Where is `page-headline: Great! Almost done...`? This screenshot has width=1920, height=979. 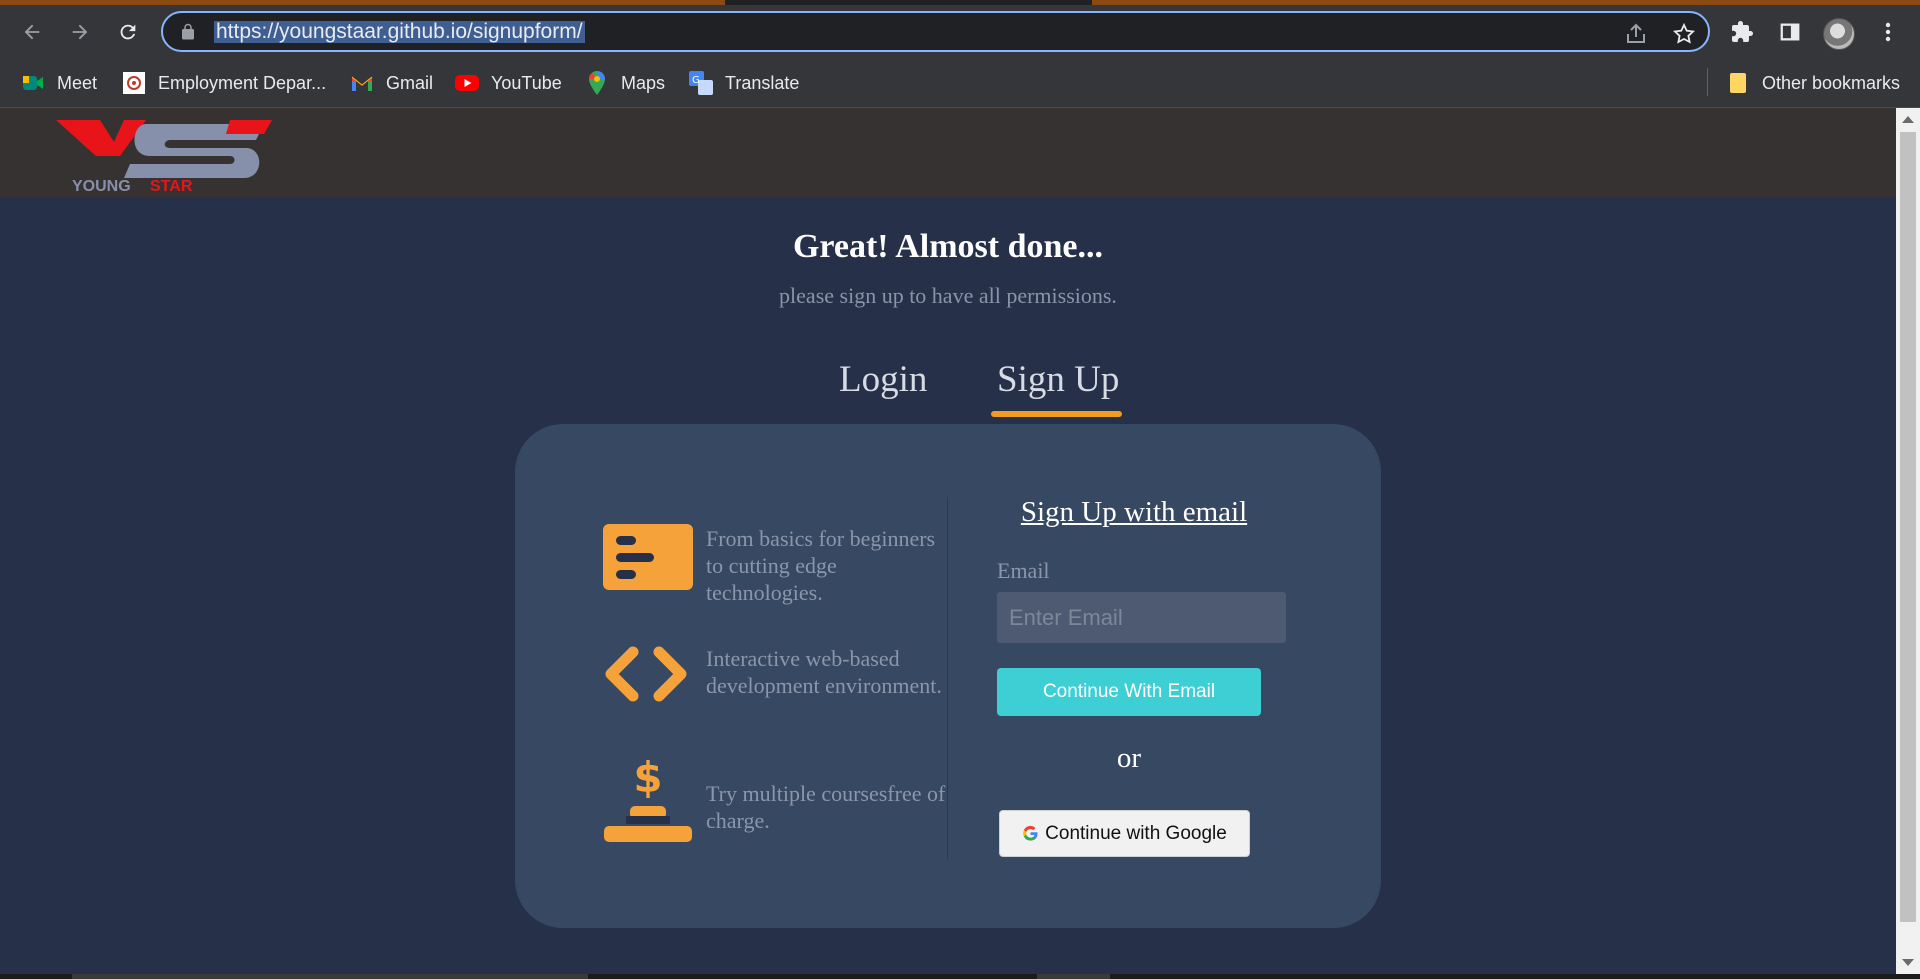
page-headline: Great! Almost done... is located at coordinates (948, 246).